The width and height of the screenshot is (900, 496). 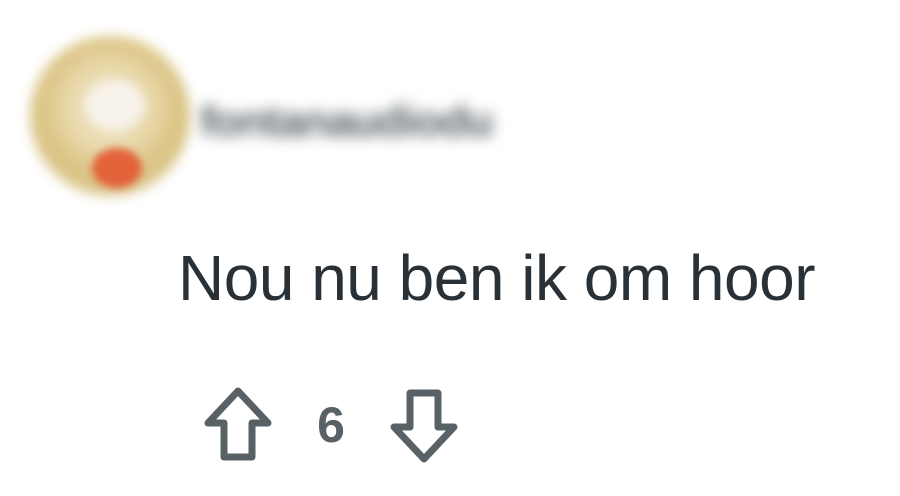 I want to click on vote-count: 6, so click(x=331, y=425).